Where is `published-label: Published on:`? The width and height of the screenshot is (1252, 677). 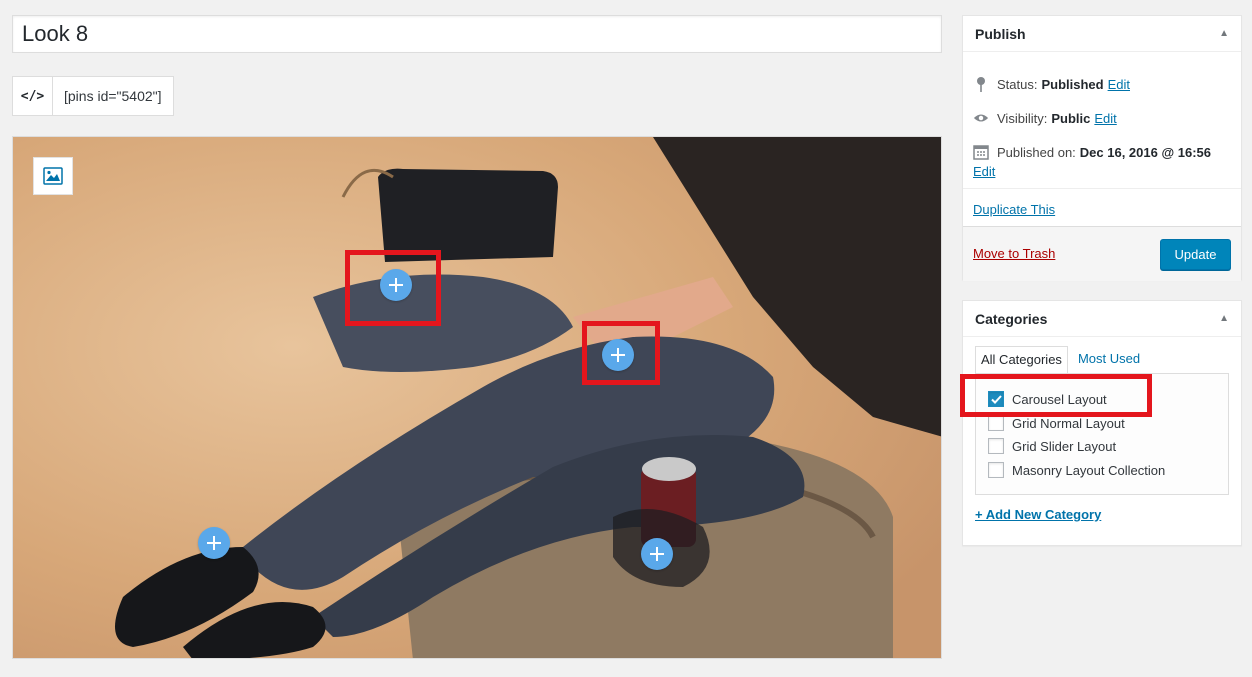
published-label: Published on: is located at coordinates (1036, 152).